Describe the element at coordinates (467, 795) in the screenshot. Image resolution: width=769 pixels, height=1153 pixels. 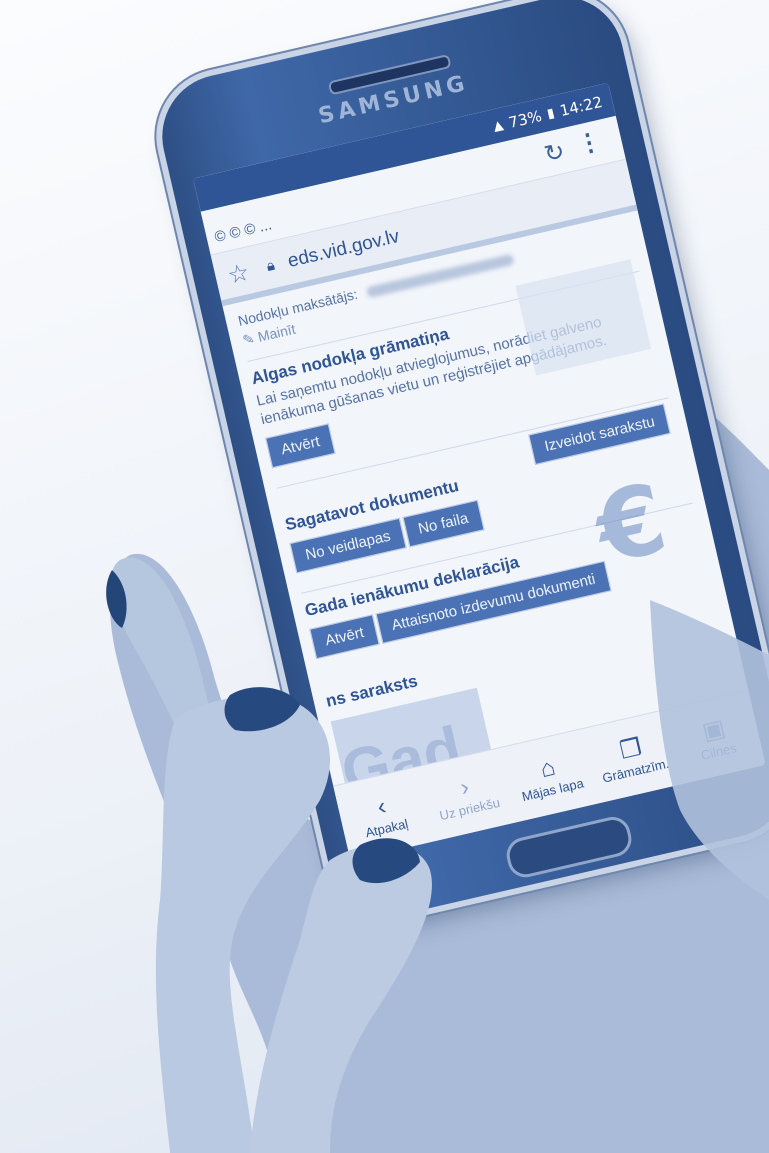
I see `nav-forward: › Uz priekšu` at that location.